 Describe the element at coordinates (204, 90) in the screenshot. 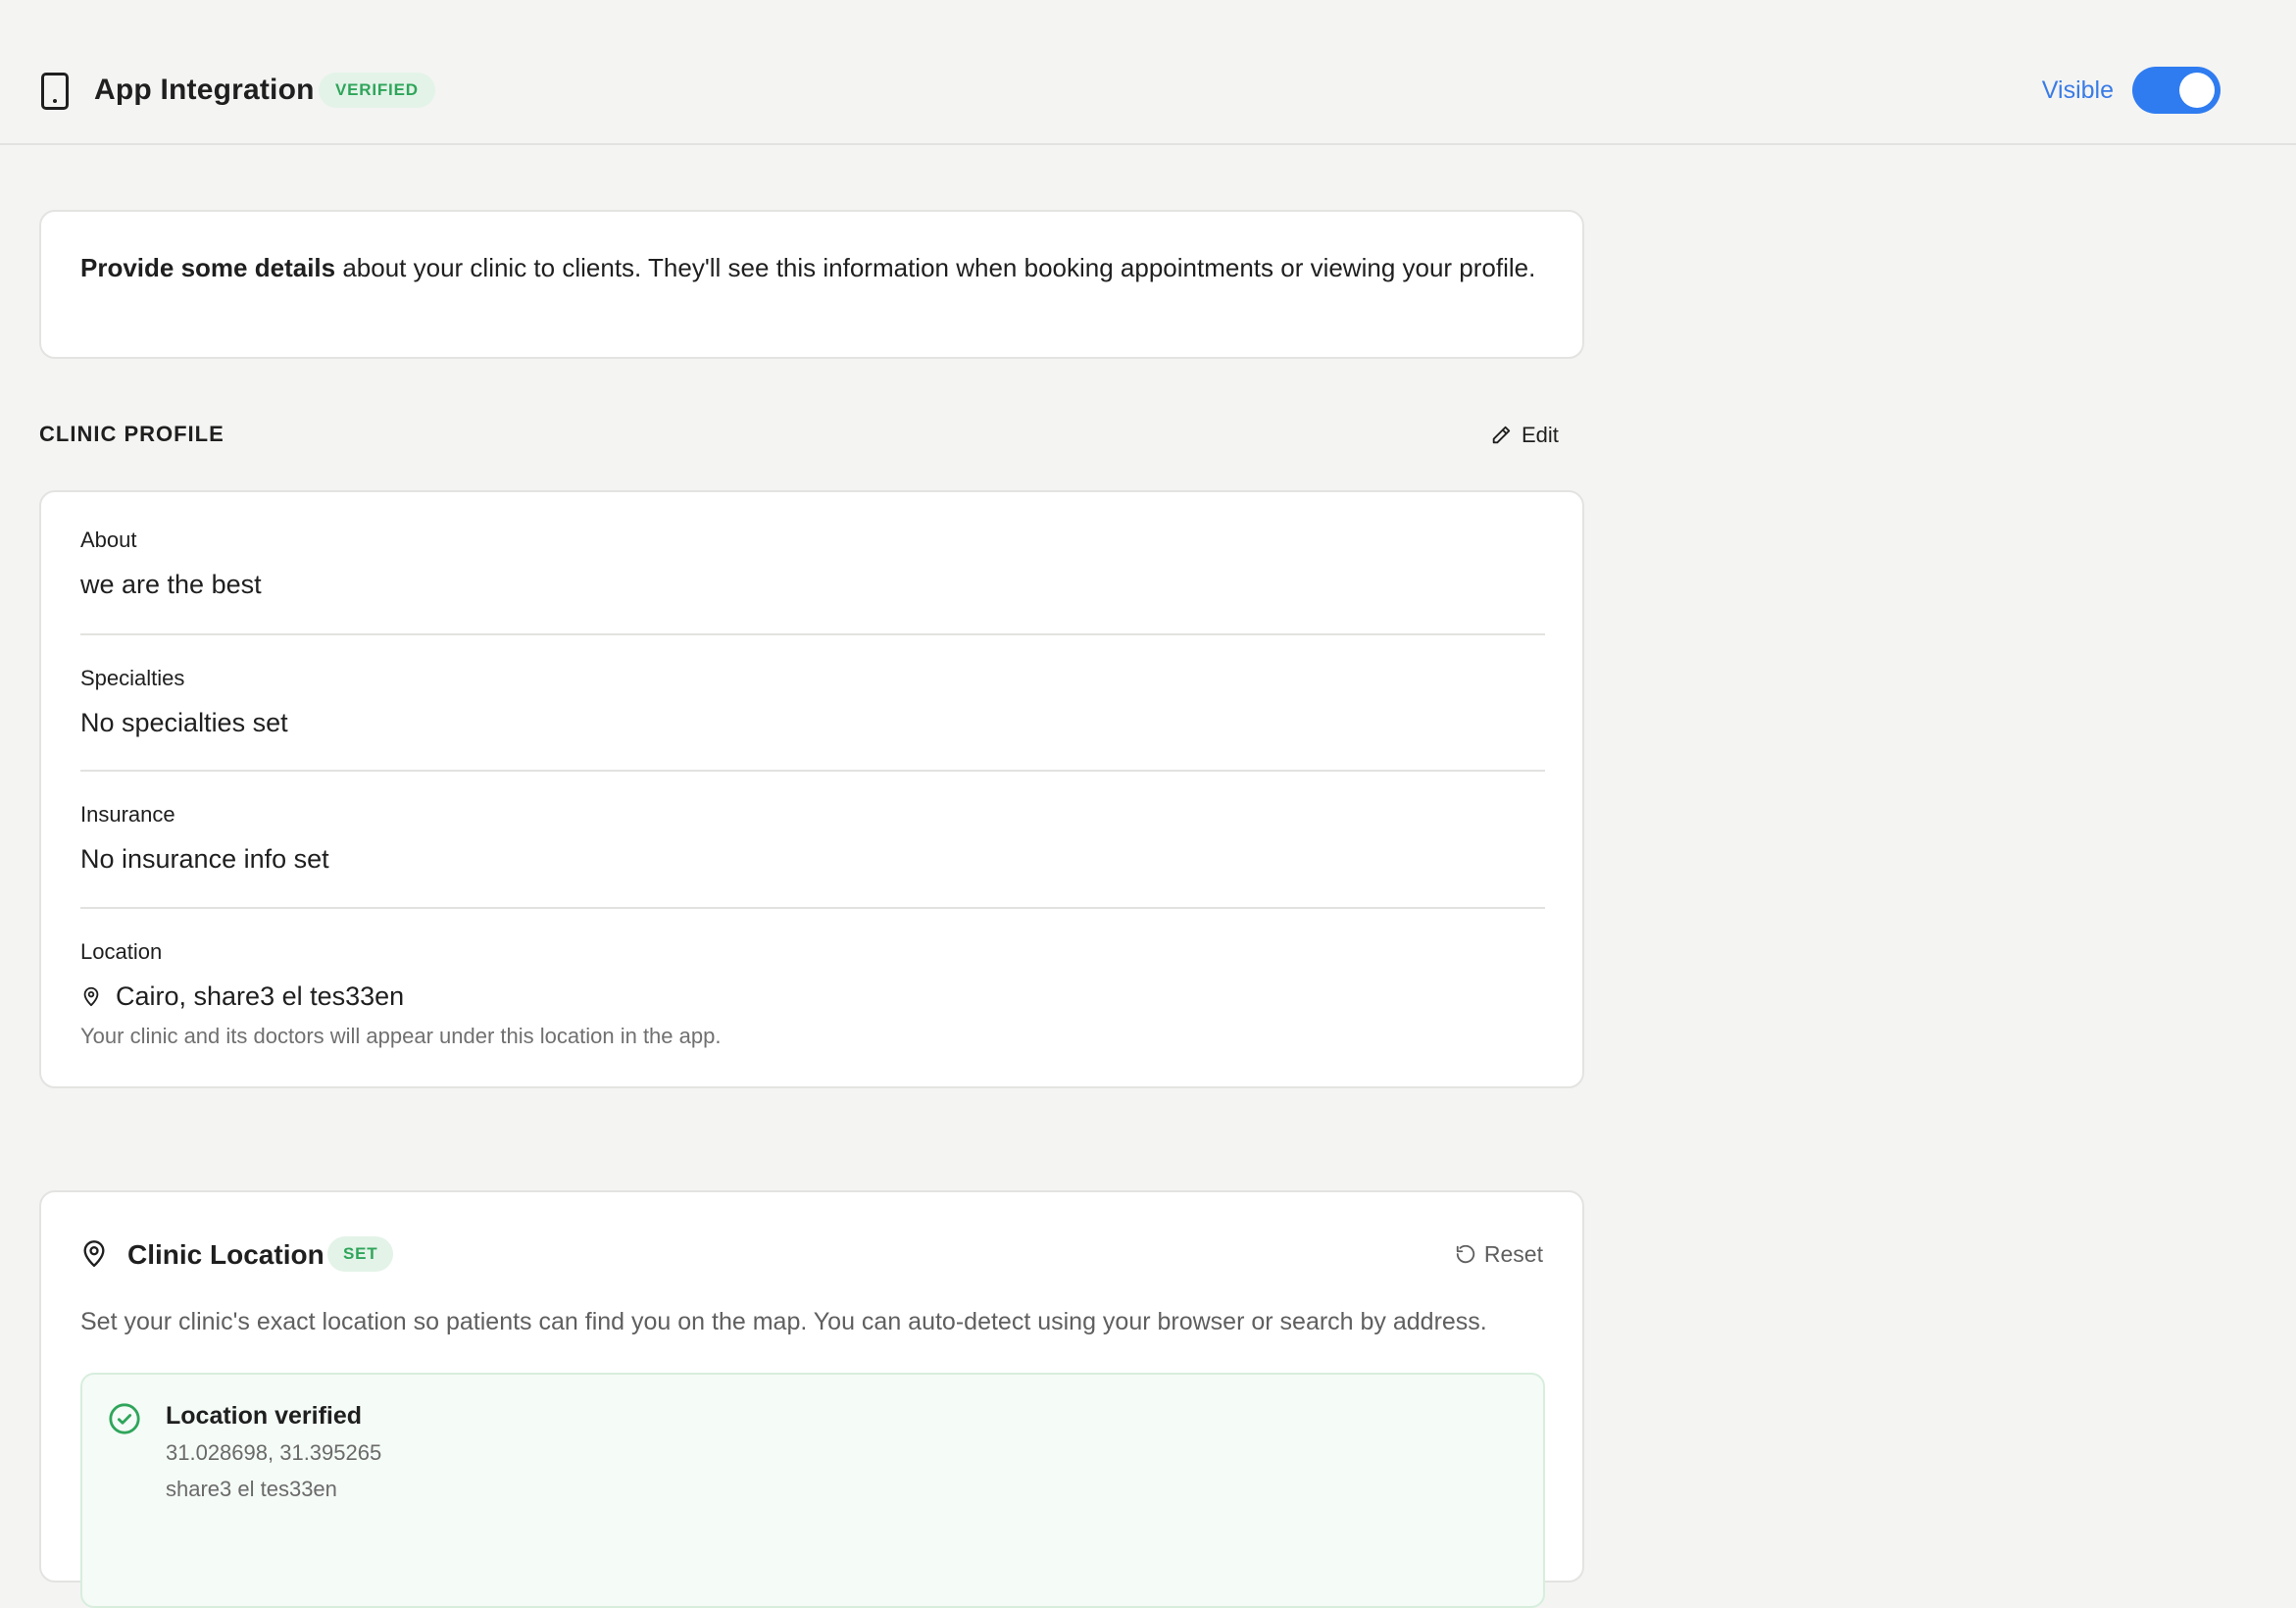

I see `page-title: App Integration` at that location.